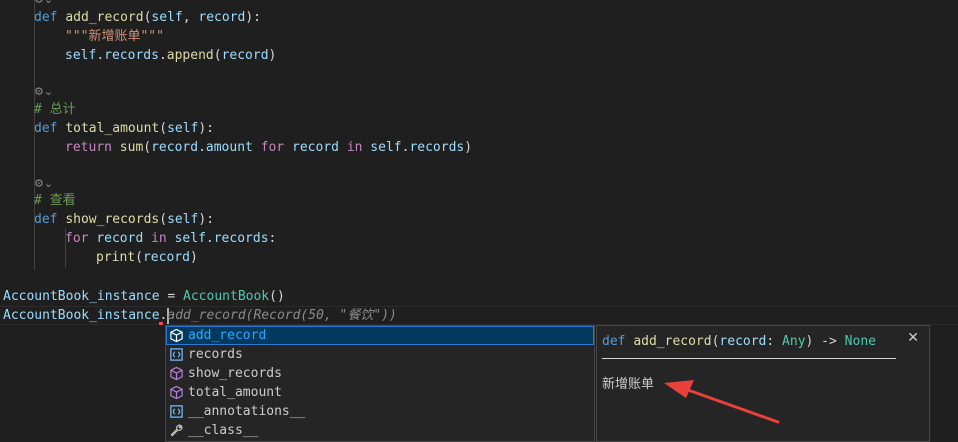 Image resolution: width=958 pixels, height=442 pixels. What do you see at coordinates (825, 341) in the screenshot?
I see `punctuation: ) ->` at bounding box center [825, 341].